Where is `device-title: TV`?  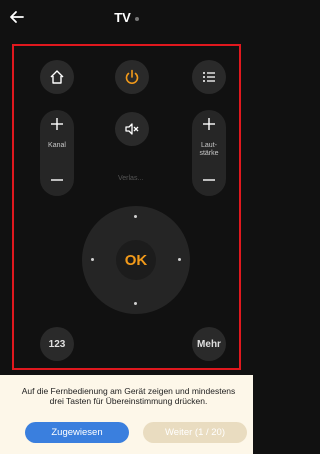
device-title: TV is located at coordinates (122, 17).